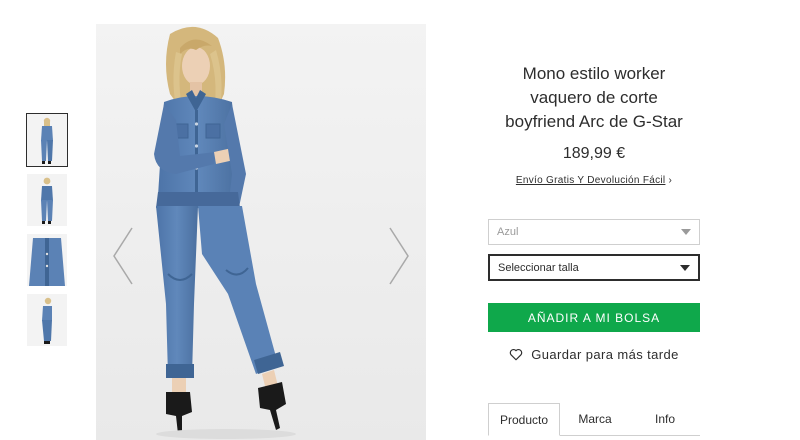  Describe the element at coordinates (524, 419) in the screenshot. I see `tab-producto: Producto` at that location.